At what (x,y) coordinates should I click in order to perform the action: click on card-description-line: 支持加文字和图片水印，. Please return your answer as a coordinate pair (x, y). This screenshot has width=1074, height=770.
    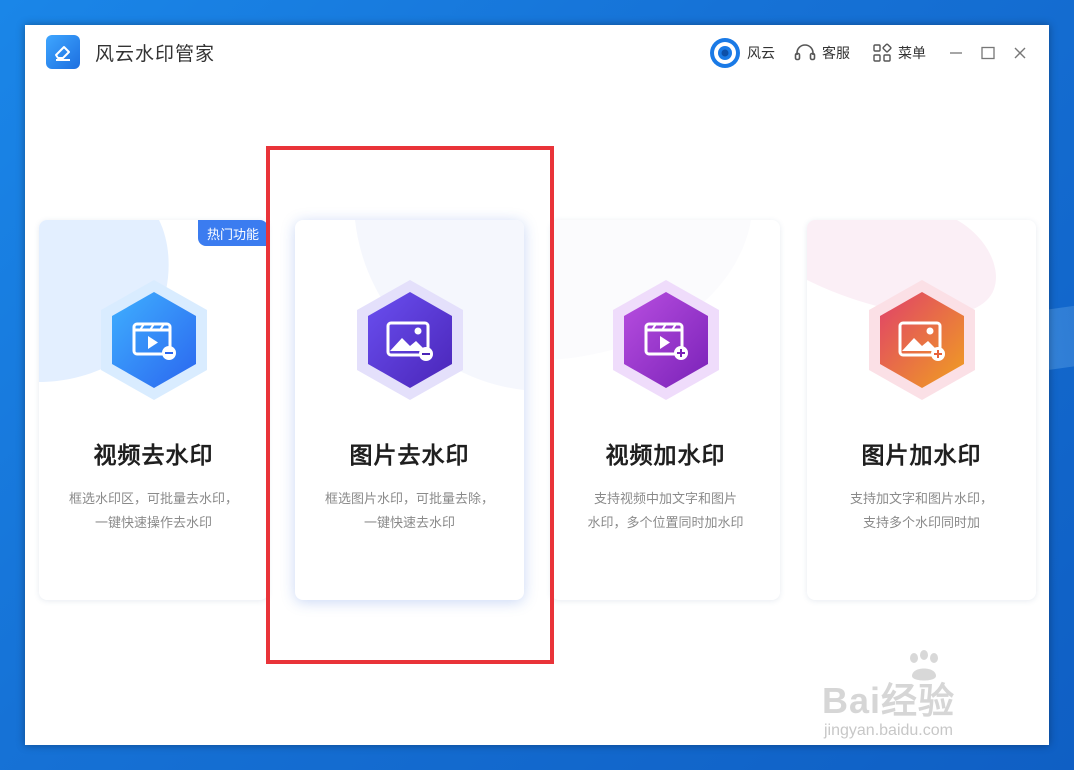
    Looking at the image, I should click on (921, 499).